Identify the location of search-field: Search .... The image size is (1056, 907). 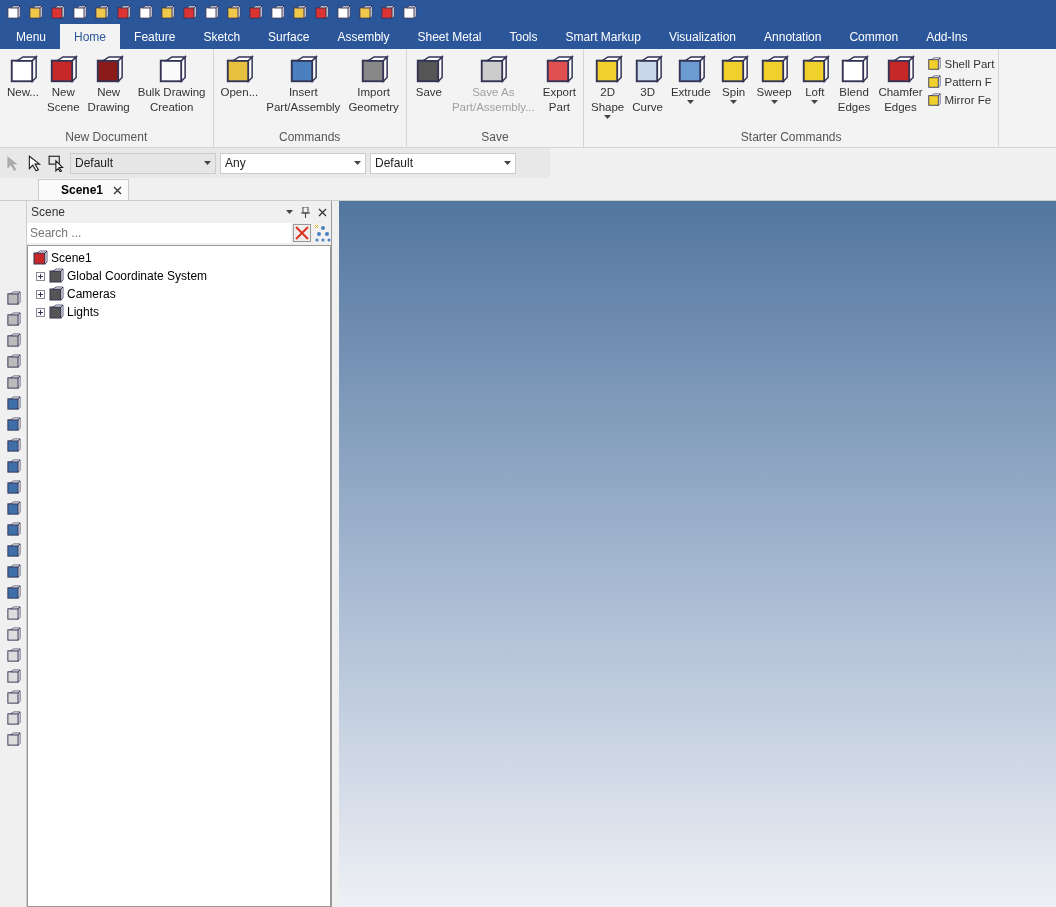
(159, 233).